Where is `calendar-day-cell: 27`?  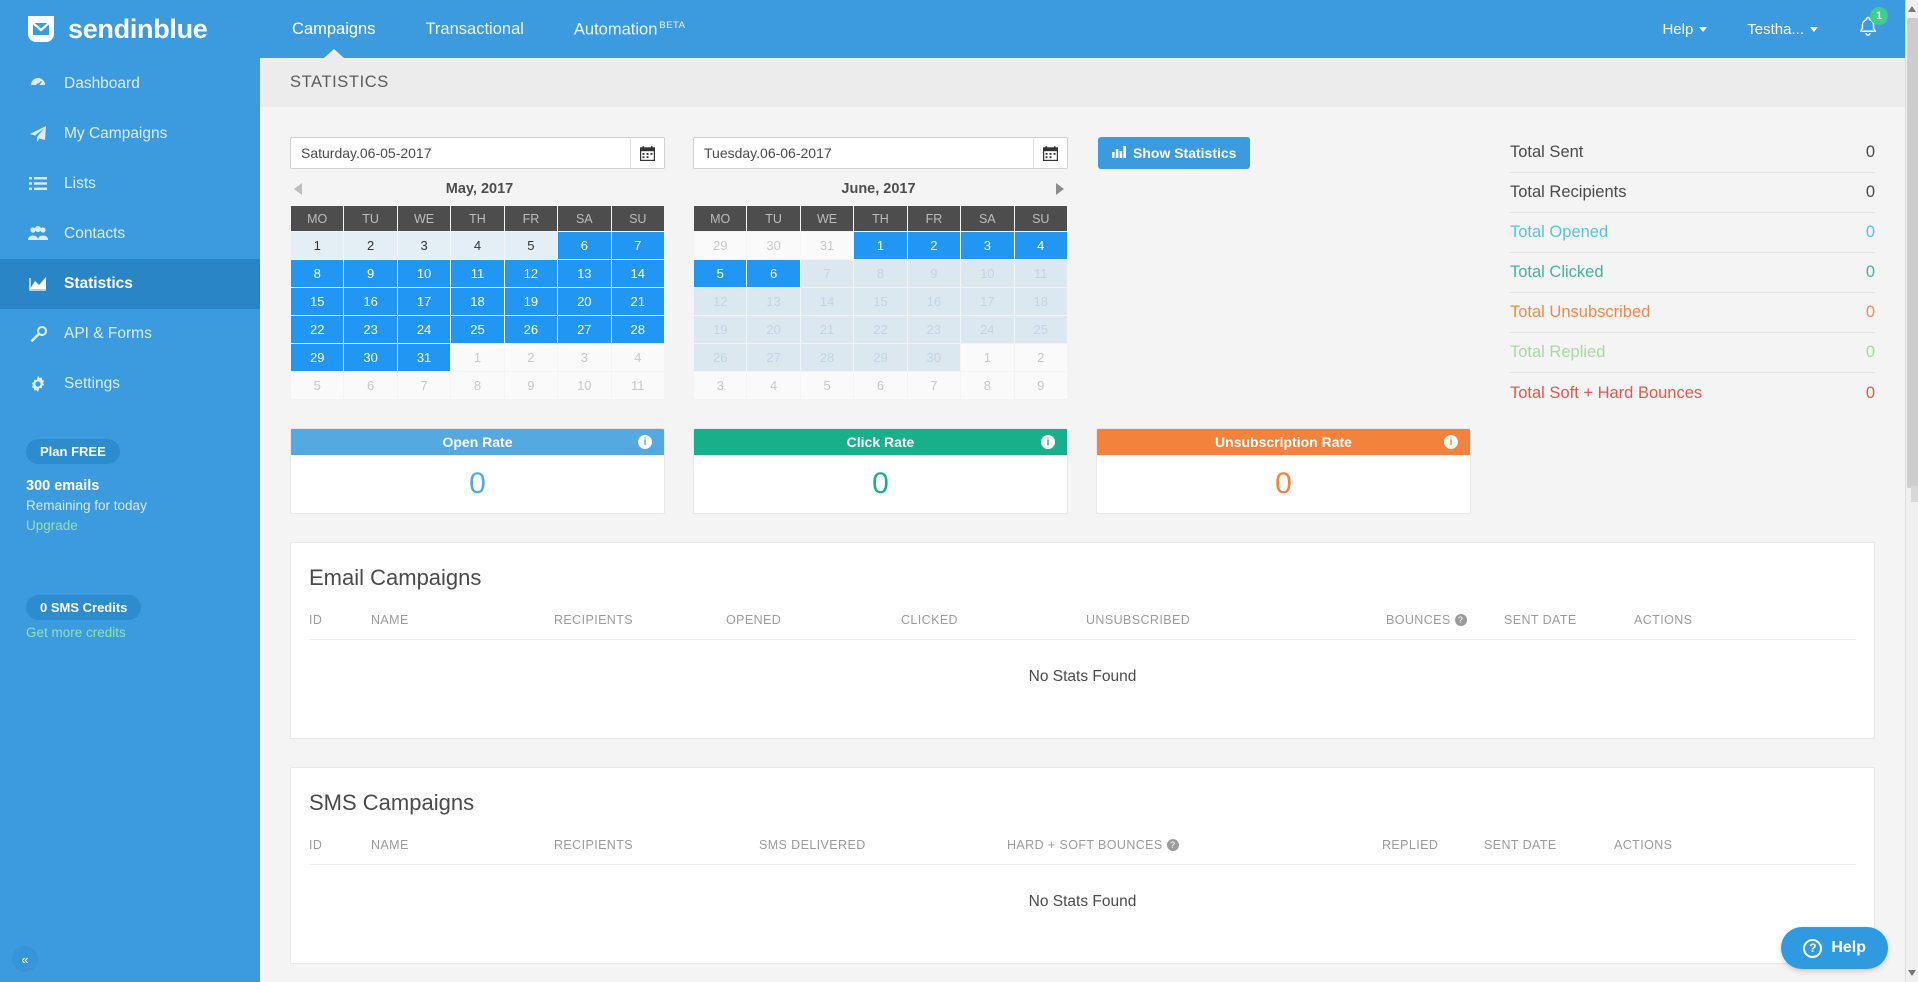
calendar-day-cell: 27 is located at coordinates (773, 357).